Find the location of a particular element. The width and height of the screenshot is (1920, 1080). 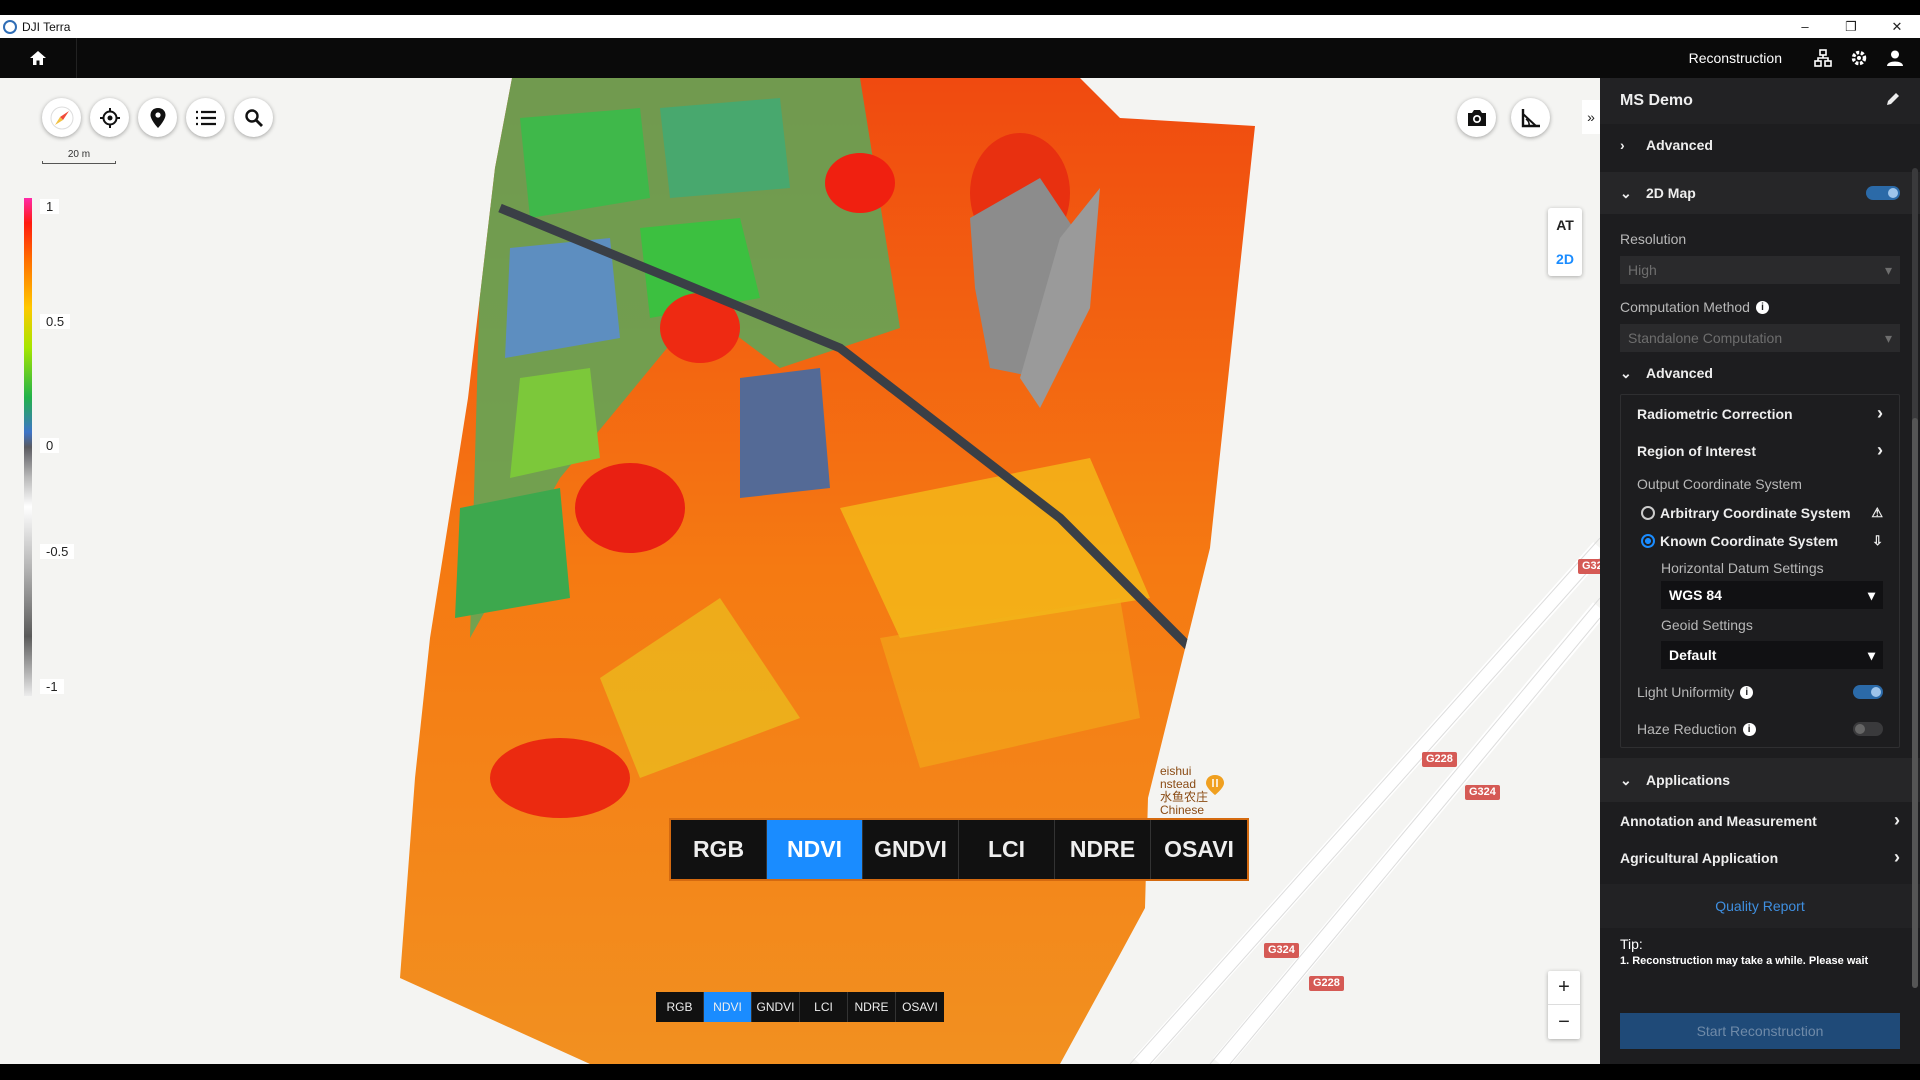

collapse-panel-button: » is located at coordinates (1591, 117).